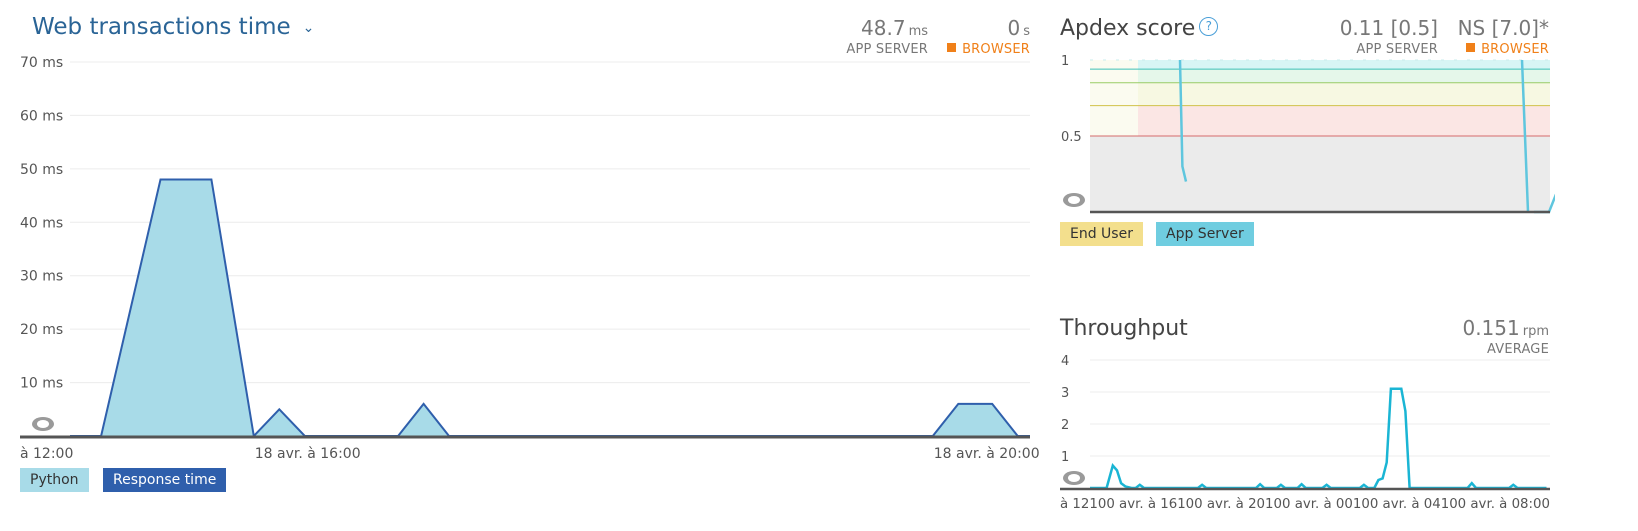 This screenshot has height=531, width=1638. What do you see at coordinates (1065, 425) in the screenshot?
I see `y-tick-label: 2` at bounding box center [1065, 425].